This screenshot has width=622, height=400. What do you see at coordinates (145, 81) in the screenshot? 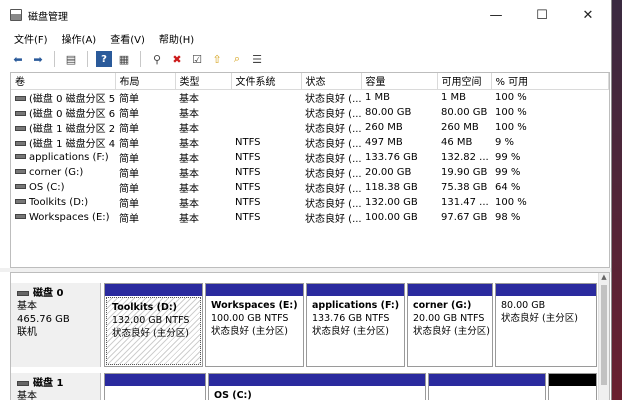
I see `column-header-layout: 布局` at bounding box center [145, 81].